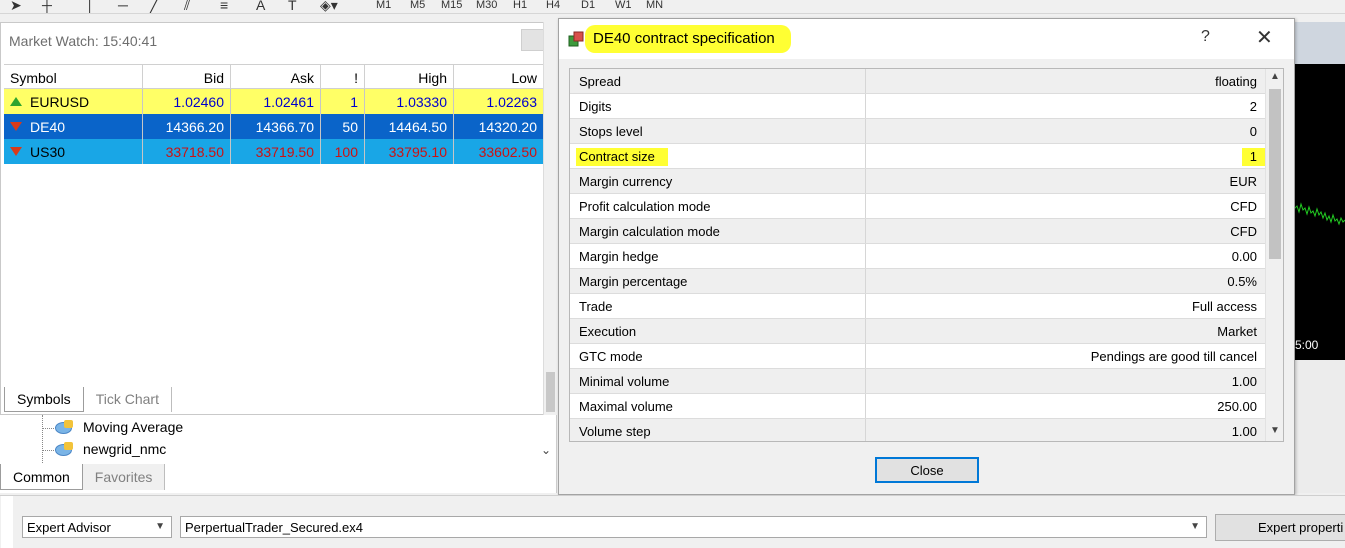  I want to click on text-label-icon: T, so click(292, 6).